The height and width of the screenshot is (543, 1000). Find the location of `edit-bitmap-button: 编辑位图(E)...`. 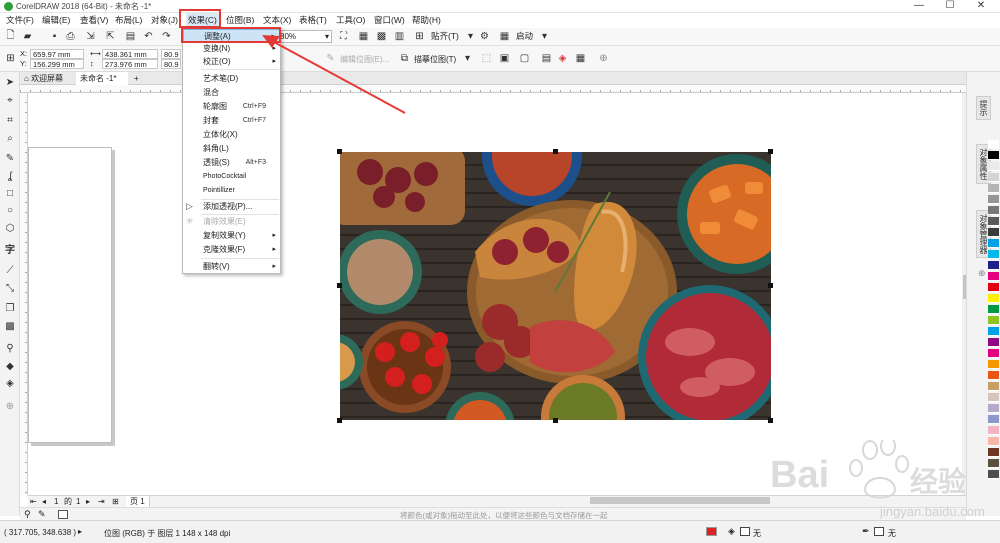

edit-bitmap-button: 编辑位图(E)... is located at coordinates (364, 59).